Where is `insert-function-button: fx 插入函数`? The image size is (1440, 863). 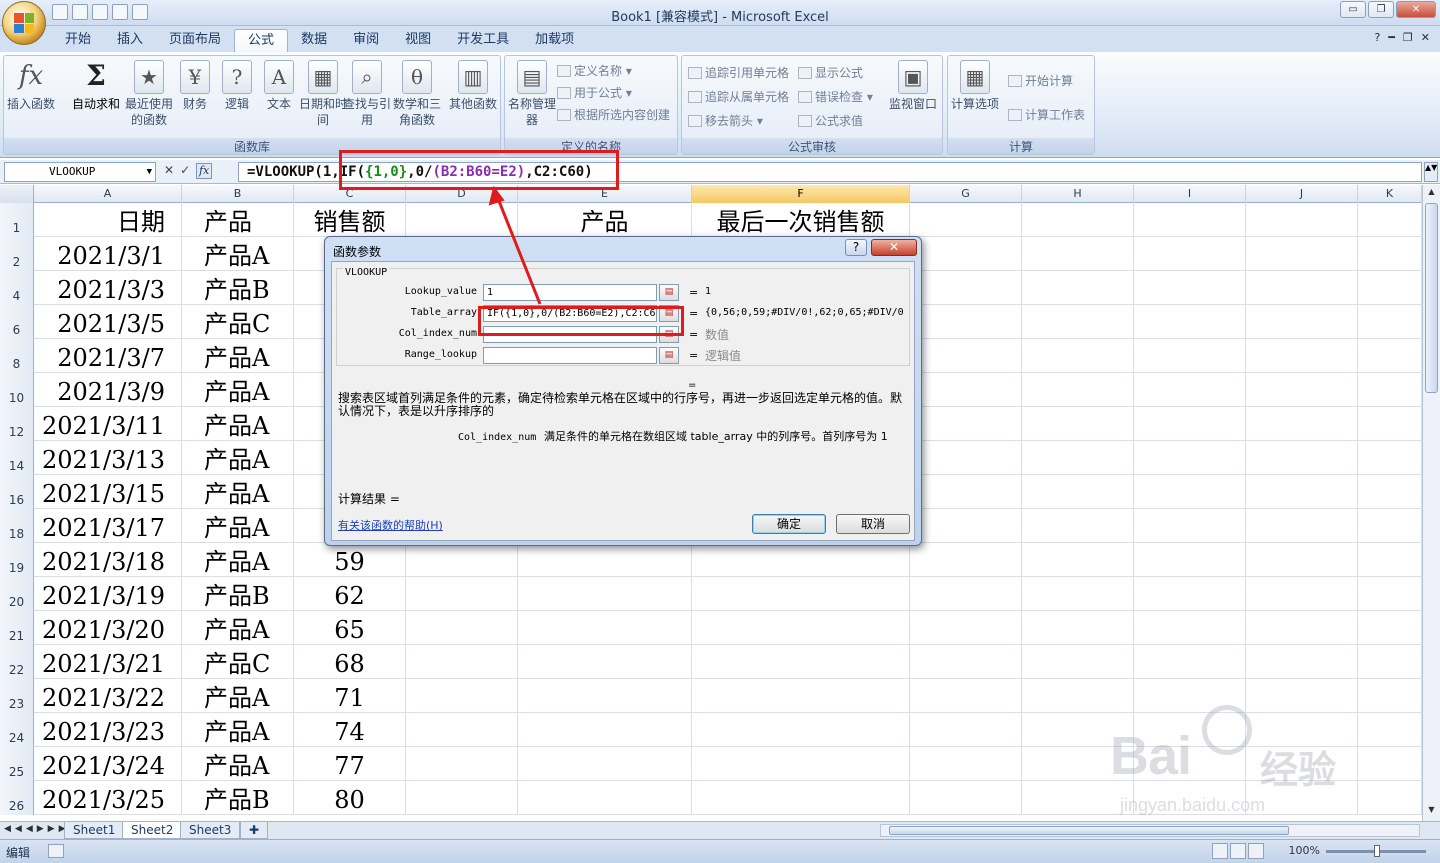 insert-function-button: fx 插入函数 is located at coordinates (31, 86).